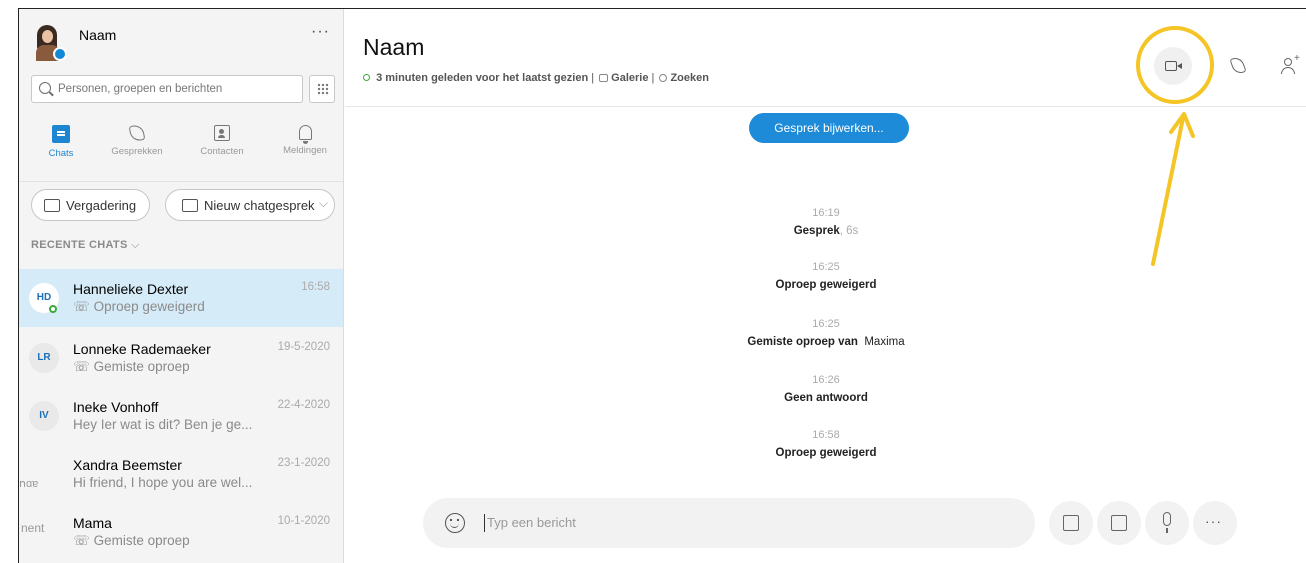  Describe the element at coordinates (826, 213) in the screenshot. I see `event-time: 16:19` at that location.